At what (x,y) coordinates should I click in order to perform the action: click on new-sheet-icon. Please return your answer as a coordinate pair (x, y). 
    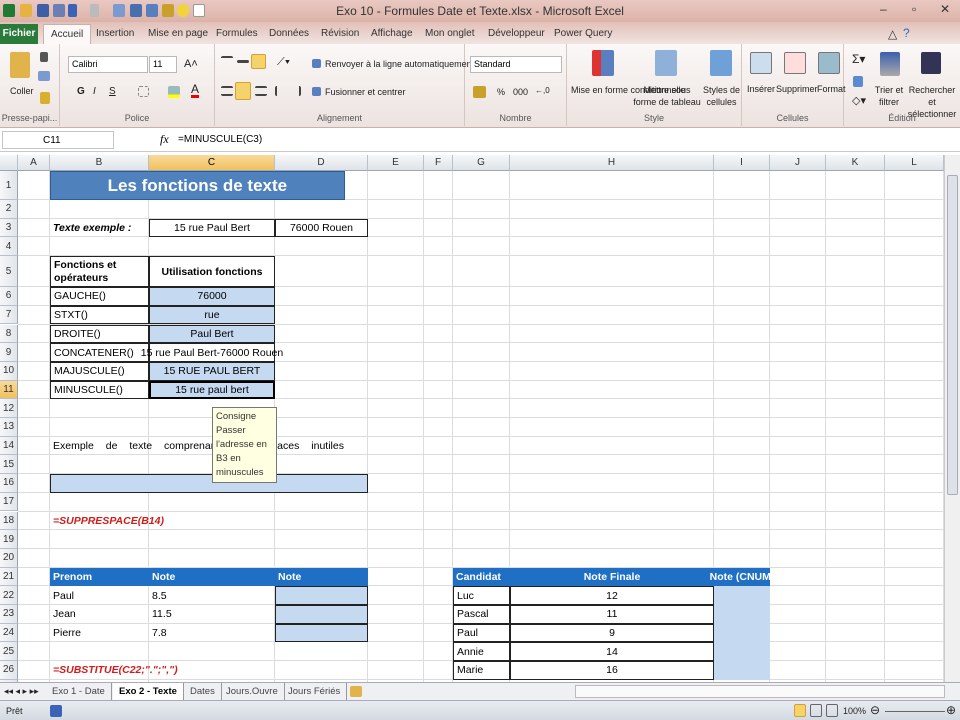
    Looking at the image, I should click on (356, 691).